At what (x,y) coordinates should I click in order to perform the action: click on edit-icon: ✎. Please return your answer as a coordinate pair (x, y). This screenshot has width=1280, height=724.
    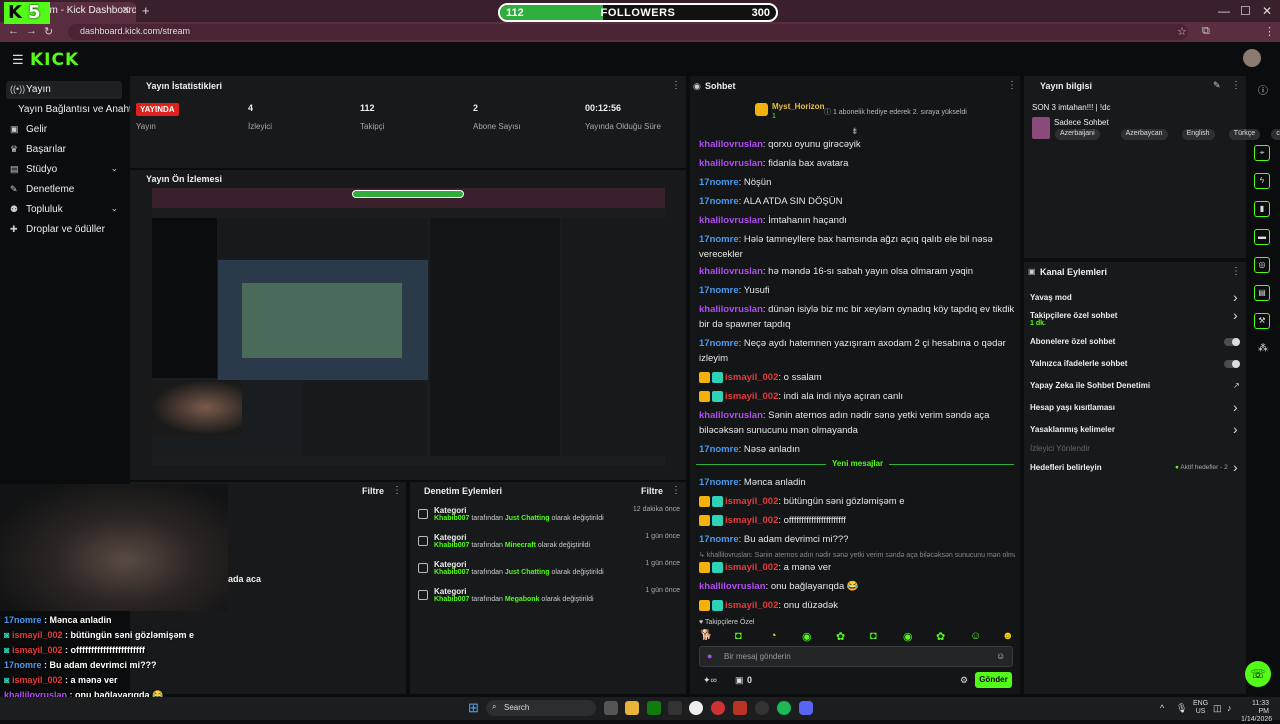
    Looking at the image, I should click on (1217, 85).